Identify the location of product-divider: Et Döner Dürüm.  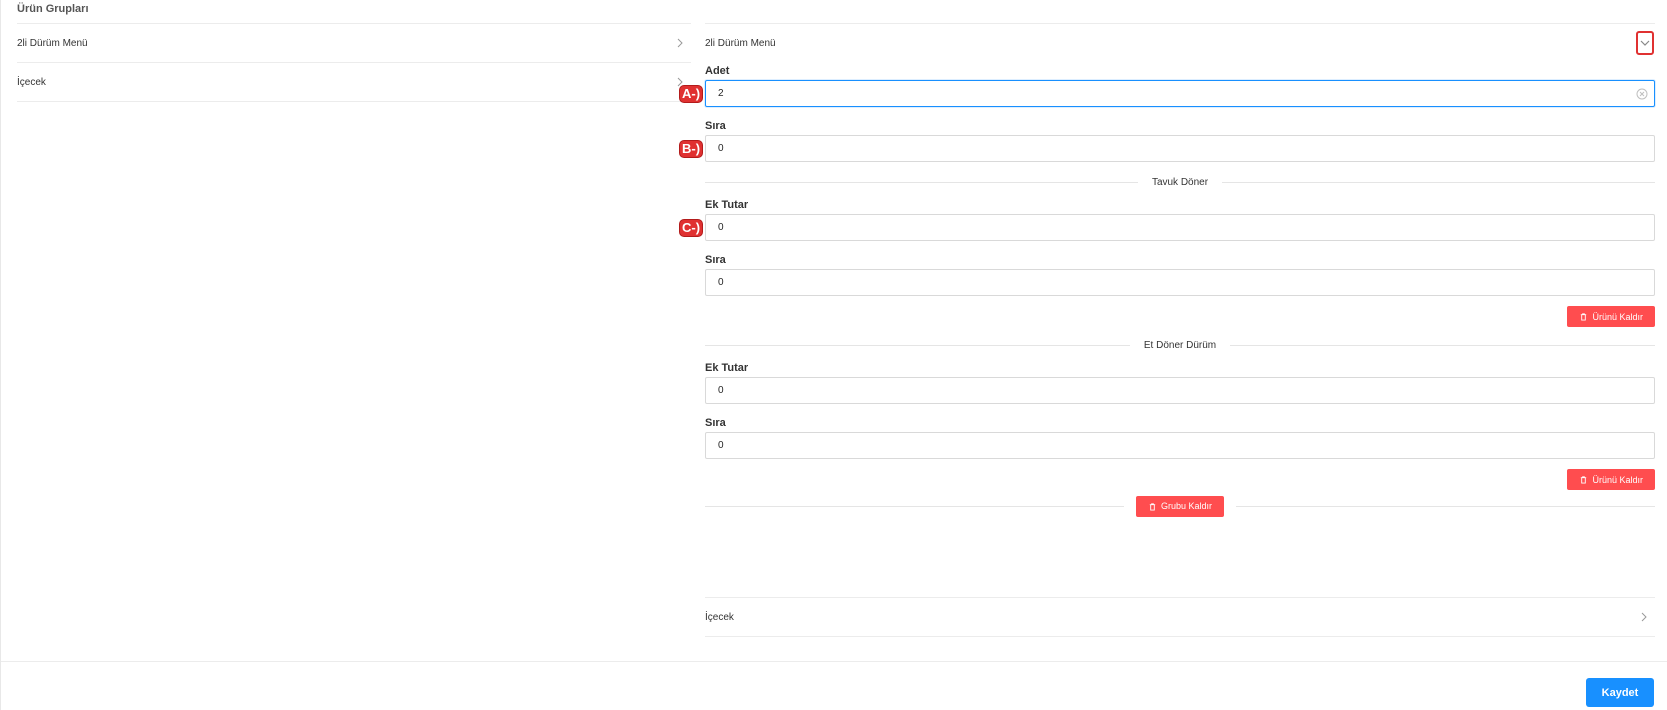
(1180, 345).